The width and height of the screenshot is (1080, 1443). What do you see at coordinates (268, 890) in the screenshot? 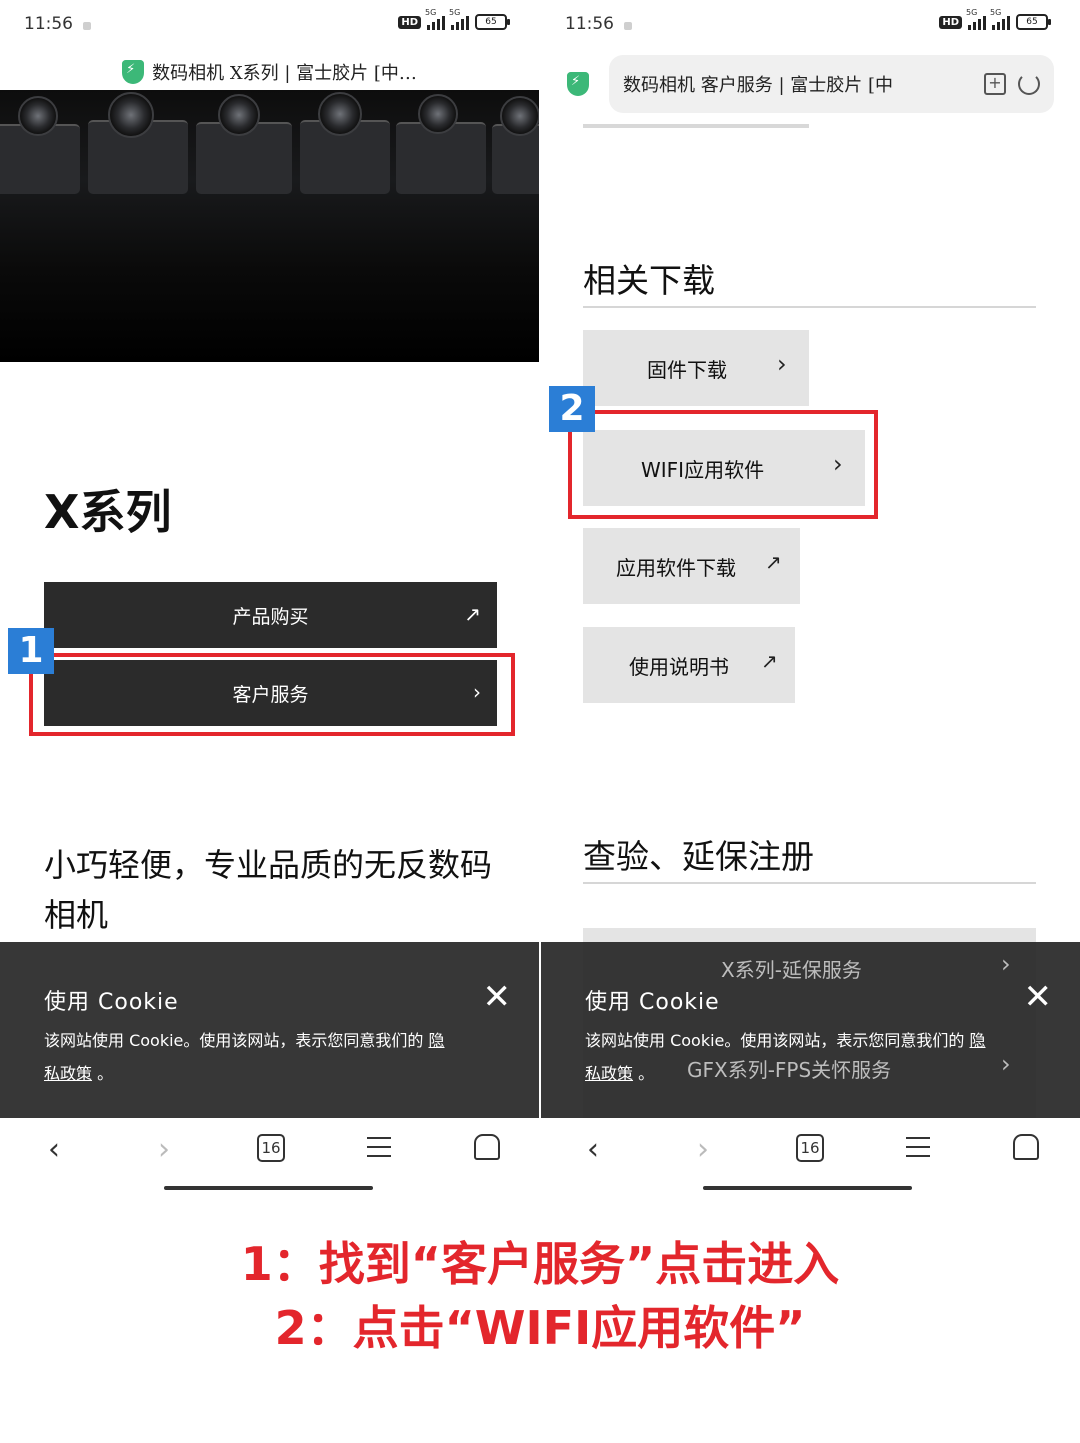
I see `tagline: 小巧轻便，专业品质的无反数码相机` at bounding box center [268, 890].